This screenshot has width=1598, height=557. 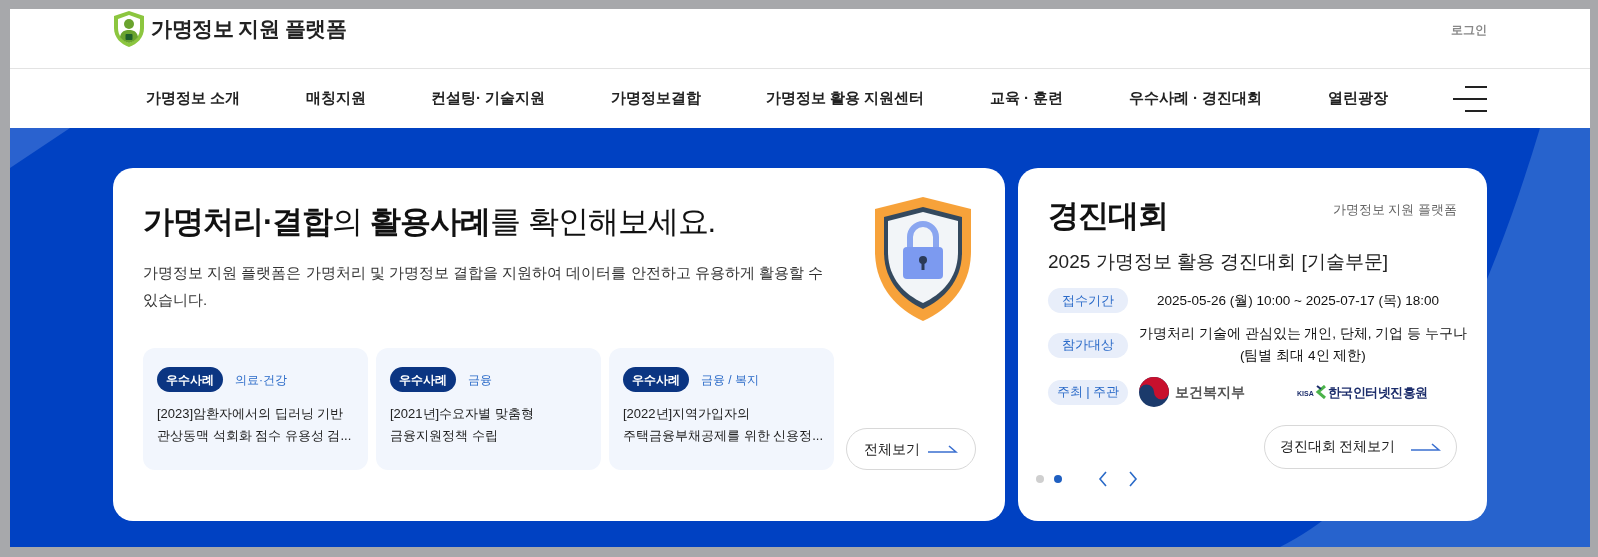 I want to click on detail-value: (팀별 최대 4인 제한), so click(x=1303, y=356).